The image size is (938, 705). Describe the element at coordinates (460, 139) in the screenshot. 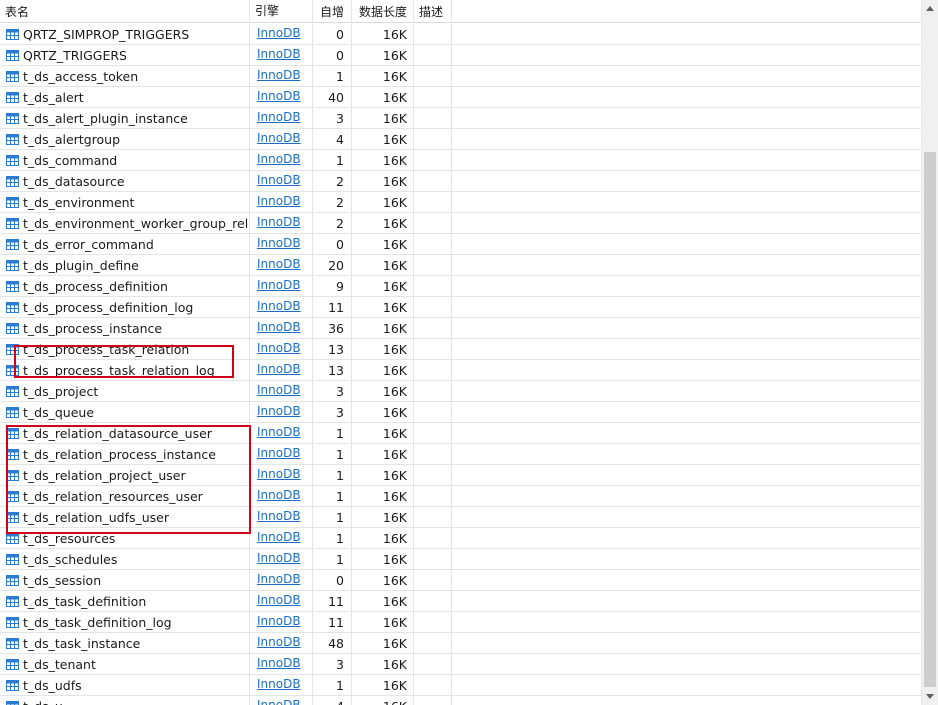

I see `table-row: t_ds_alertgroup InnoDB 4 16K` at that location.